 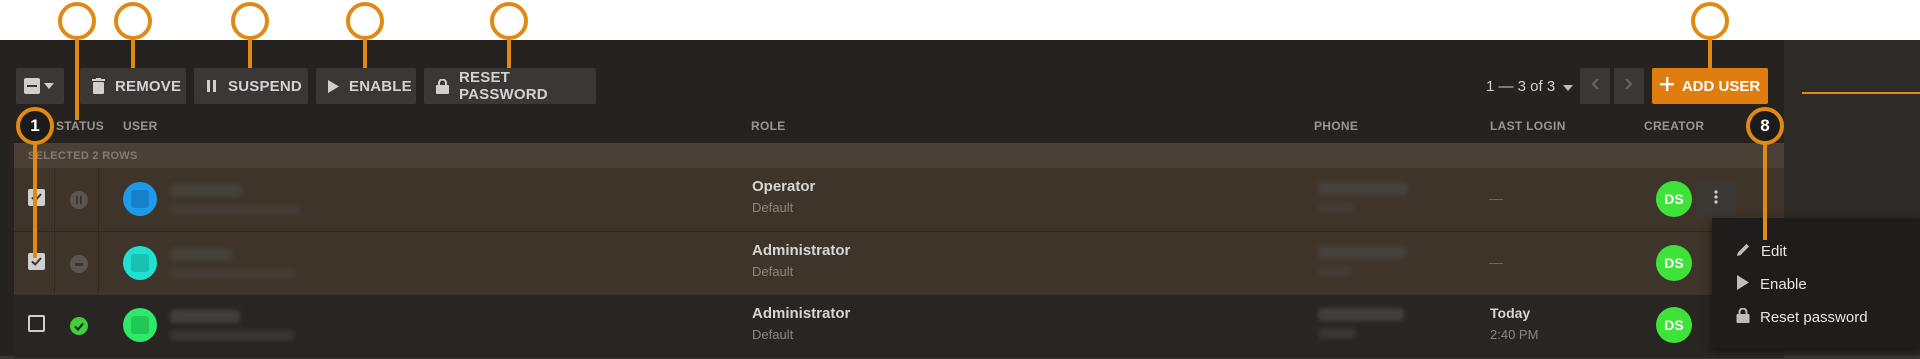 I want to click on pause-icon, so click(x=212, y=86).